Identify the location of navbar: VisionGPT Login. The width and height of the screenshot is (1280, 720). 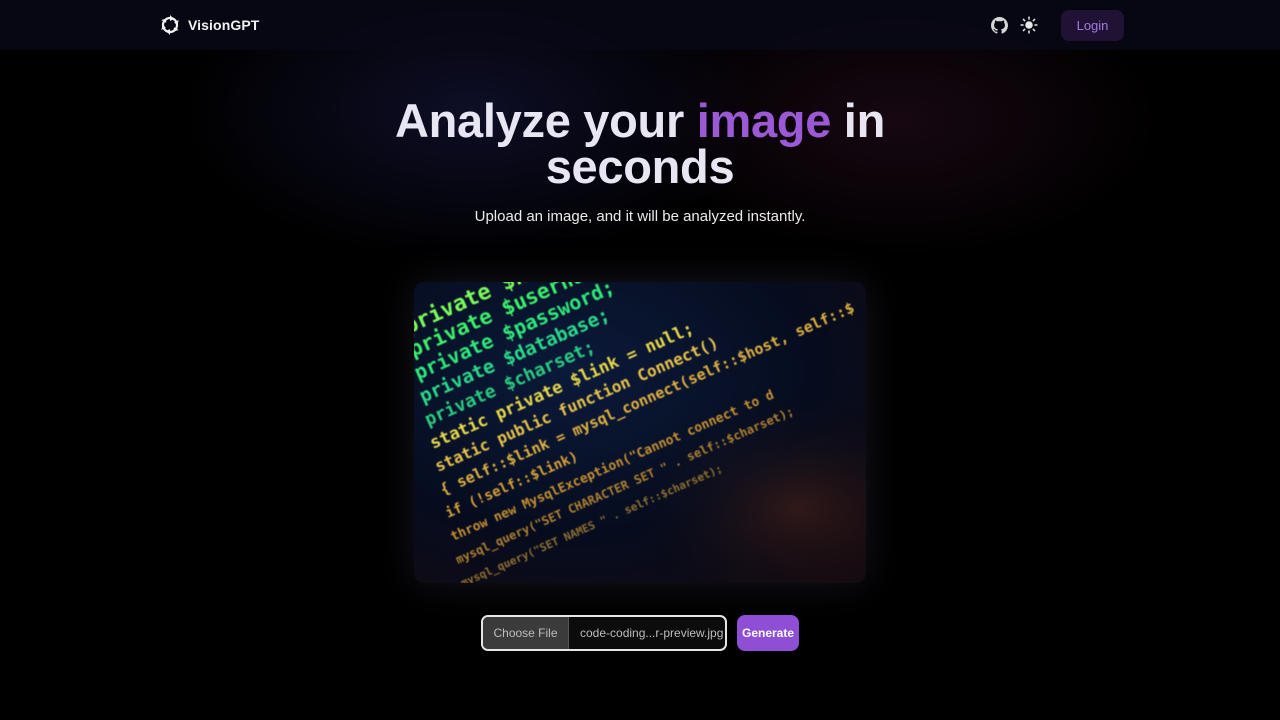
(640, 25).